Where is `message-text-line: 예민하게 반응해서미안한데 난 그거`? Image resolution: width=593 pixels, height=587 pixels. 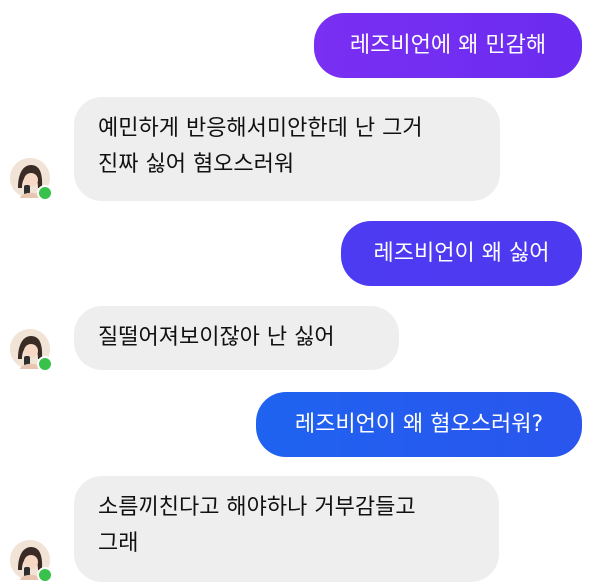
message-text-line: 예민하게 반응해서미안한데 난 그거 is located at coordinates (260, 128).